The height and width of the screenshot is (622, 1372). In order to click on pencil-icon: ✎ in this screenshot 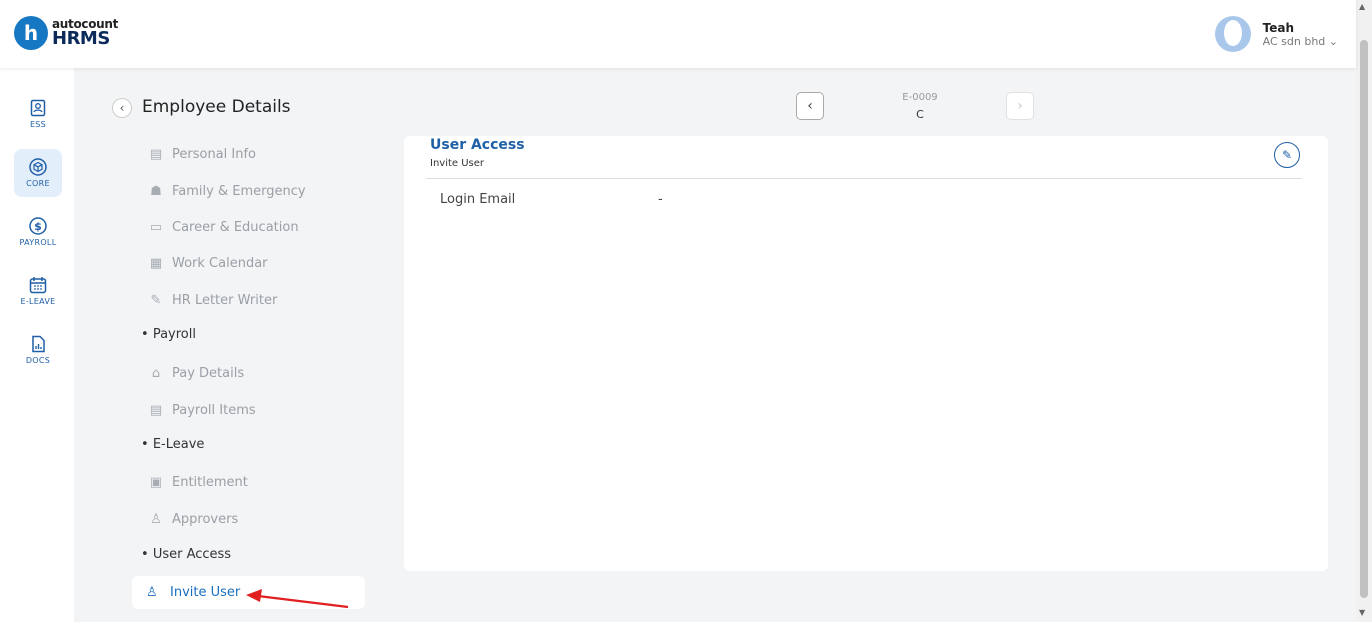, I will do `click(1287, 155)`.